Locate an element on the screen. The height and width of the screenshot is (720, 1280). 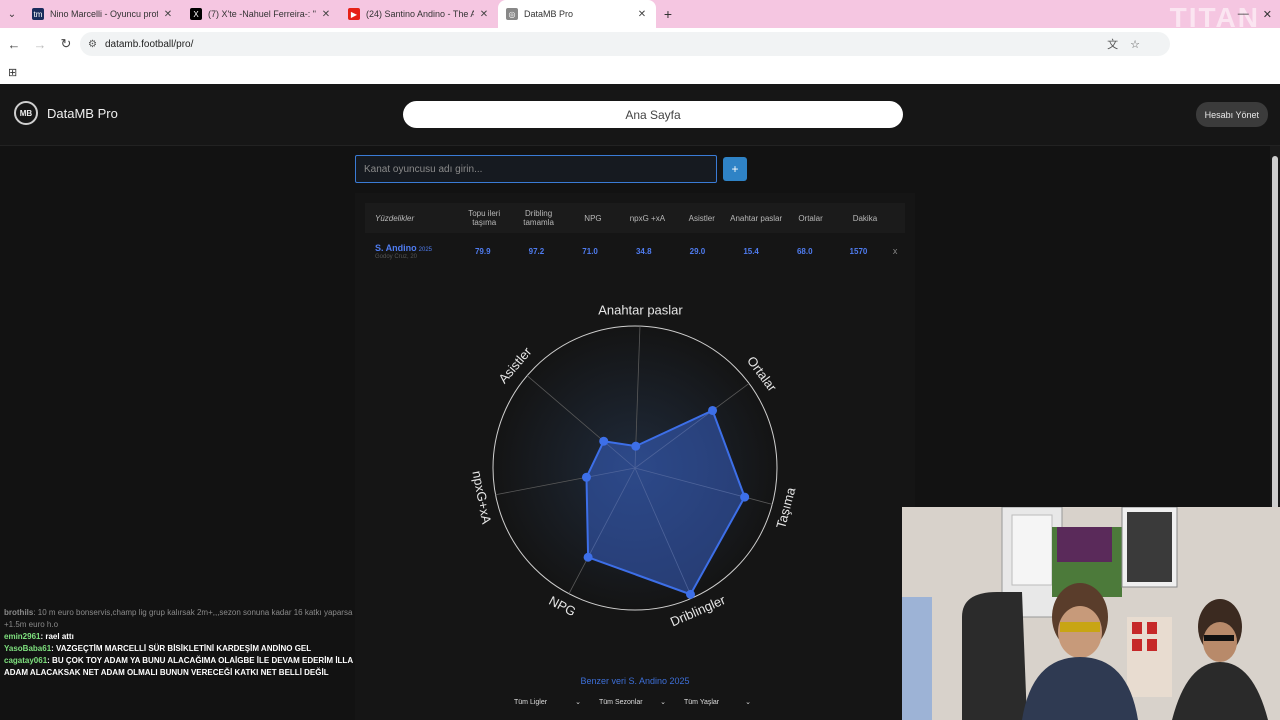
player-search-input is located at coordinates (536, 169).